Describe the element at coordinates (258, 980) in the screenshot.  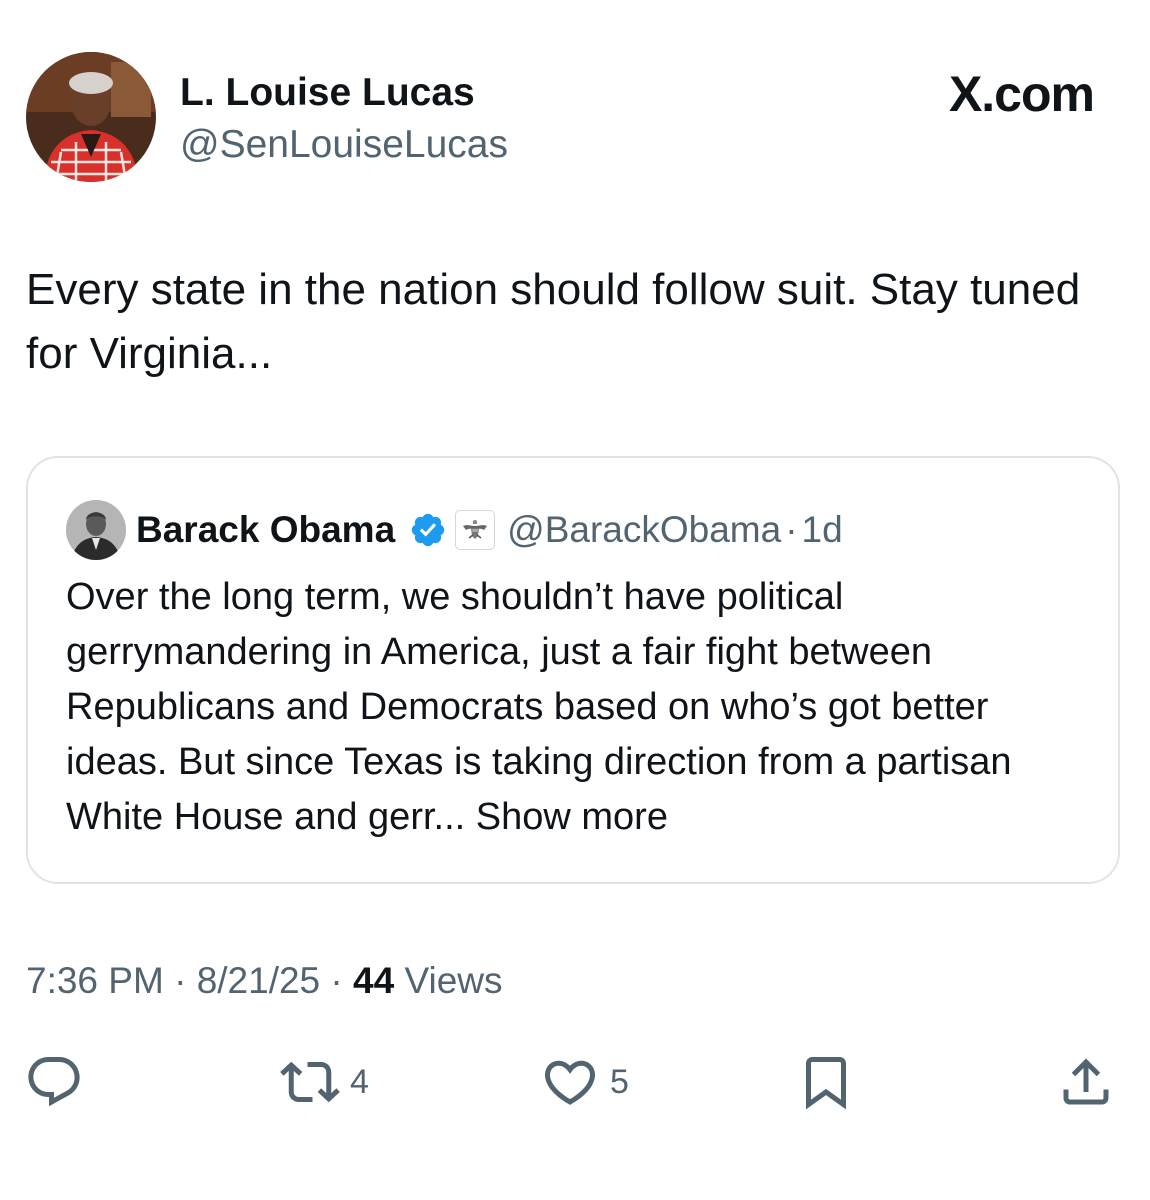
I see `tweet-date: 8/21/25` at that location.